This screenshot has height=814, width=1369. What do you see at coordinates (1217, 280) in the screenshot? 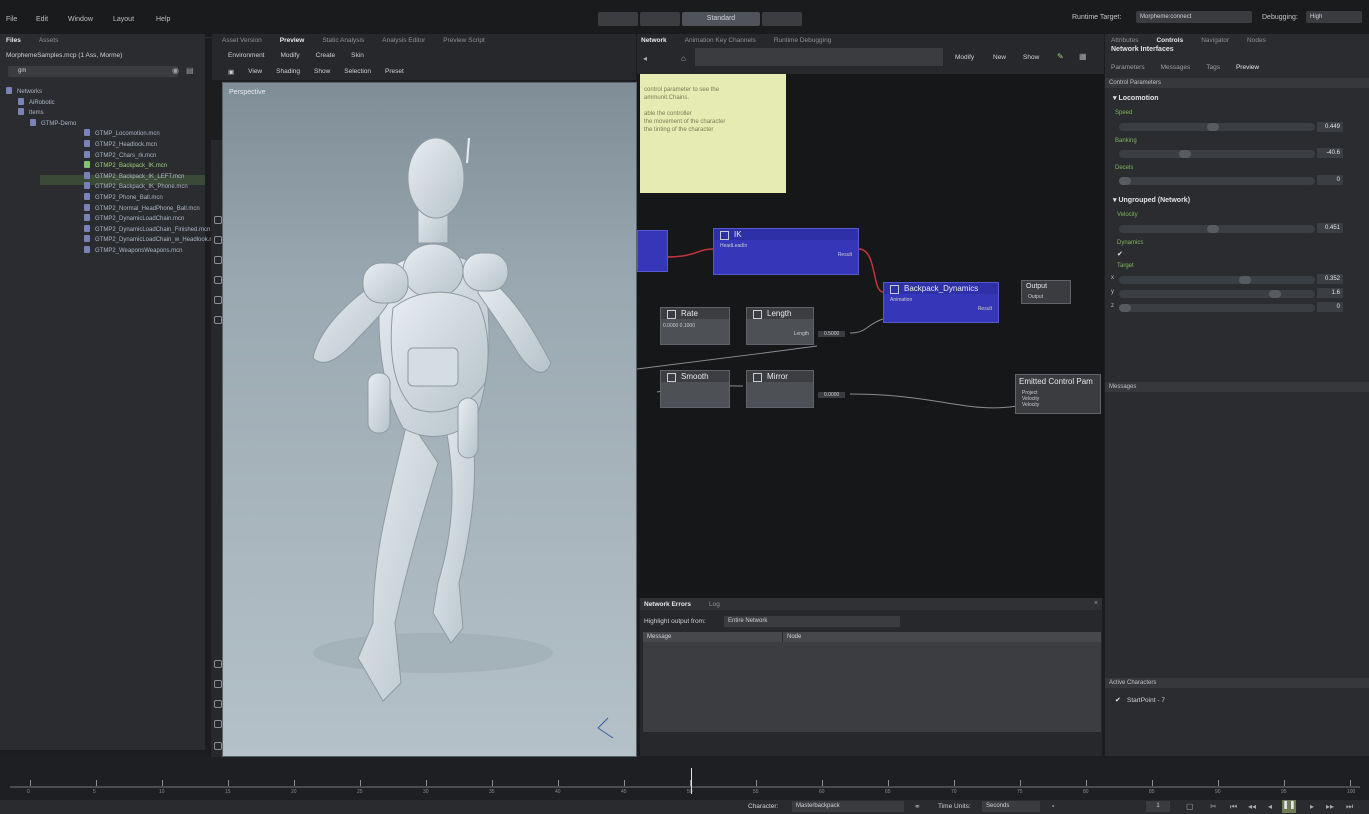
I see `target-x-slider` at bounding box center [1217, 280].